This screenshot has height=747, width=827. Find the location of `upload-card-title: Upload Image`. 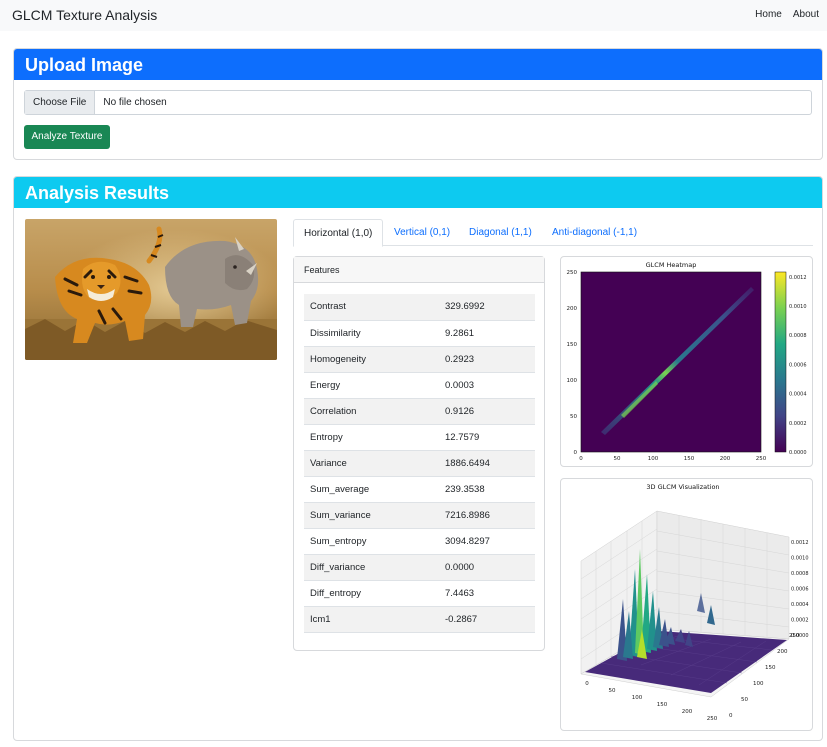

upload-card-title: Upload Image is located at coordinates (418, 64).